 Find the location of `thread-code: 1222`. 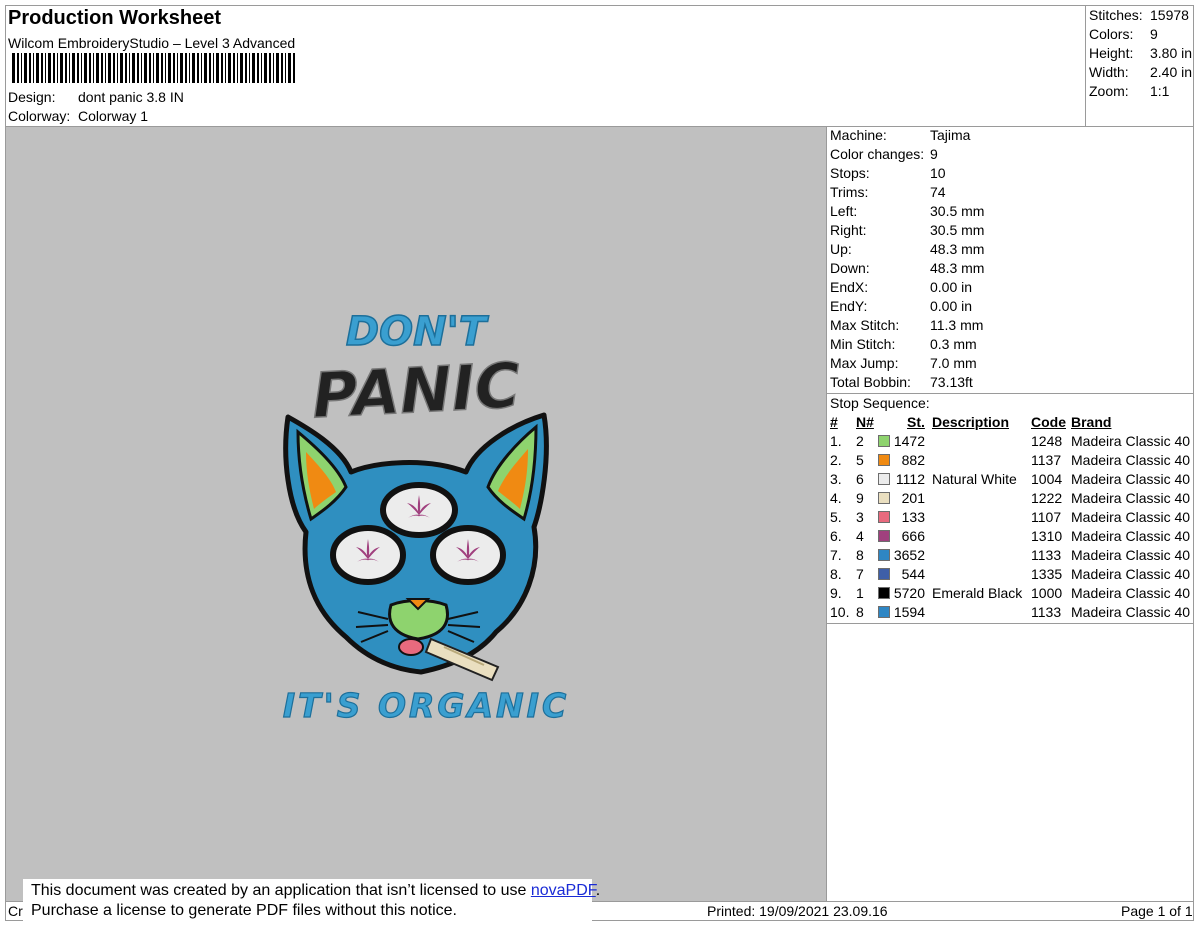

thread-code: 1222 is located at coordinates (1047, 498).